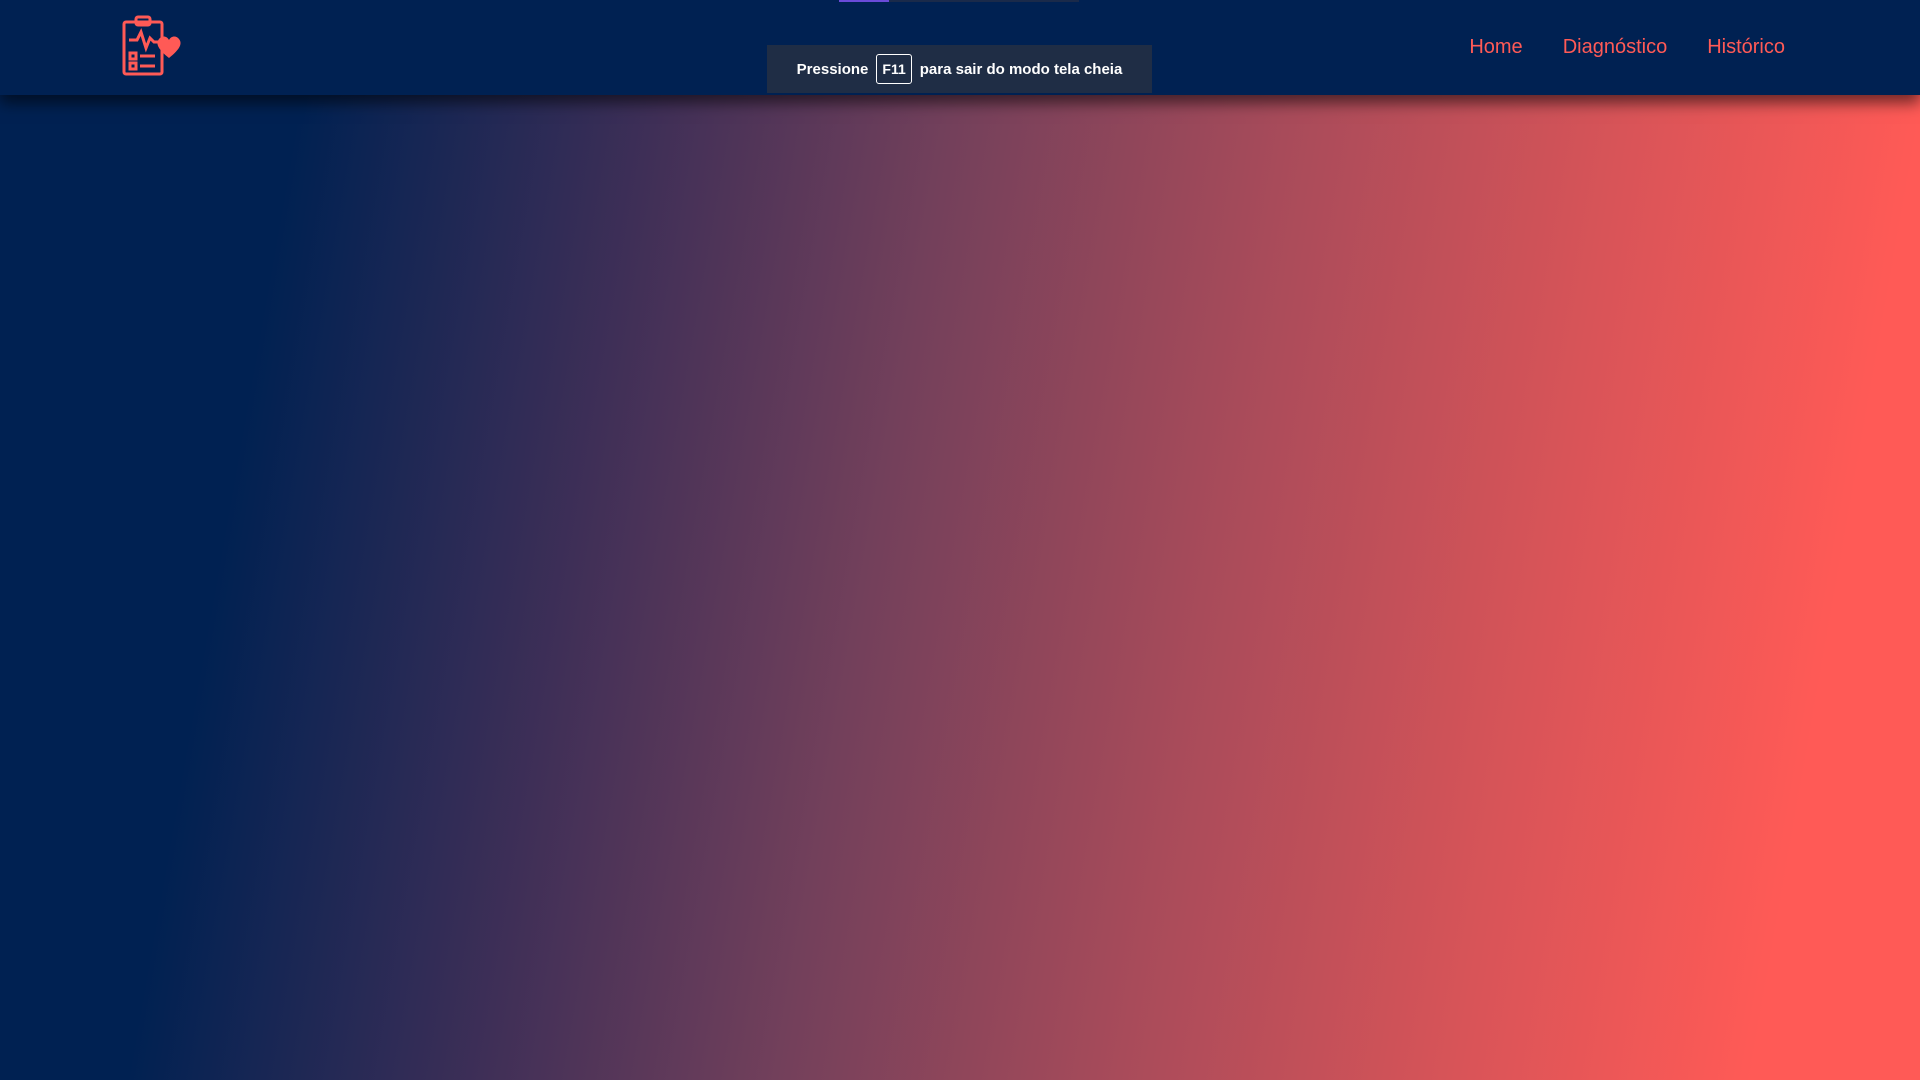 The image size is (1920, 1080). What do you see at coordinates (1495, 47) in the screenshot?
I see `nav-link-home: Home` at bounding box center [1495, 47].